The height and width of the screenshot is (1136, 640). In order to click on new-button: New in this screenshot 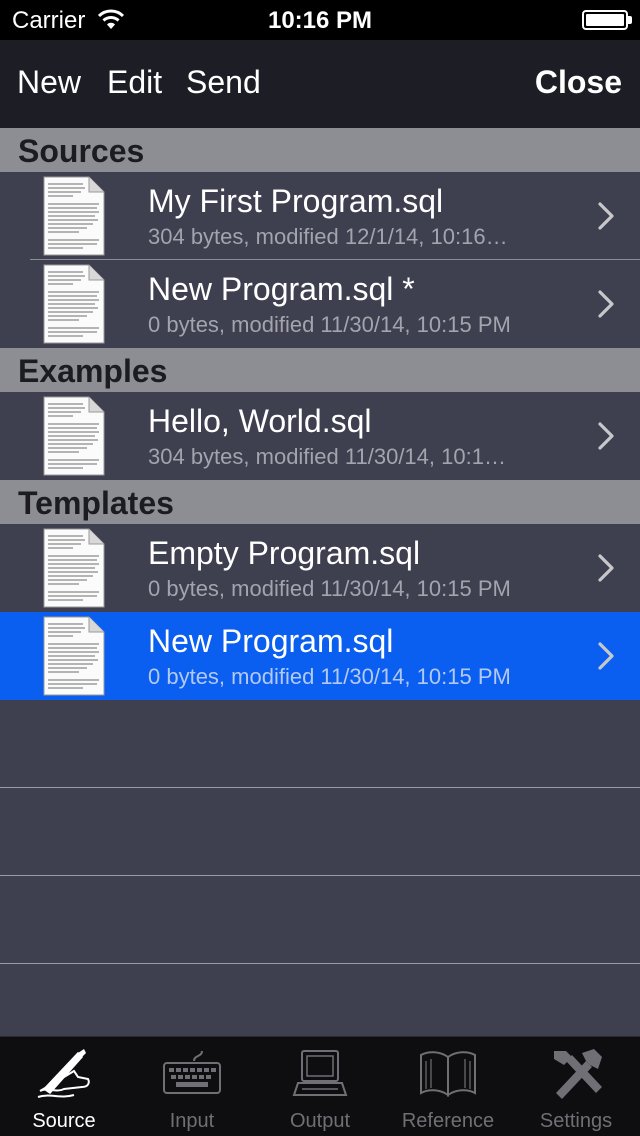, I will do `click(49, 82)`.